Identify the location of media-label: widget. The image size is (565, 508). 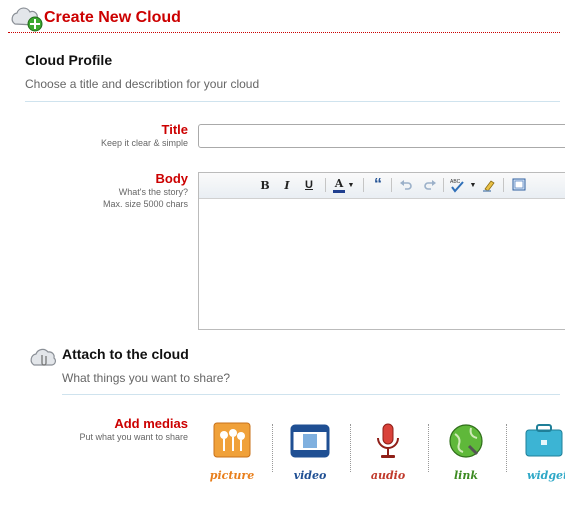
(546, 475).